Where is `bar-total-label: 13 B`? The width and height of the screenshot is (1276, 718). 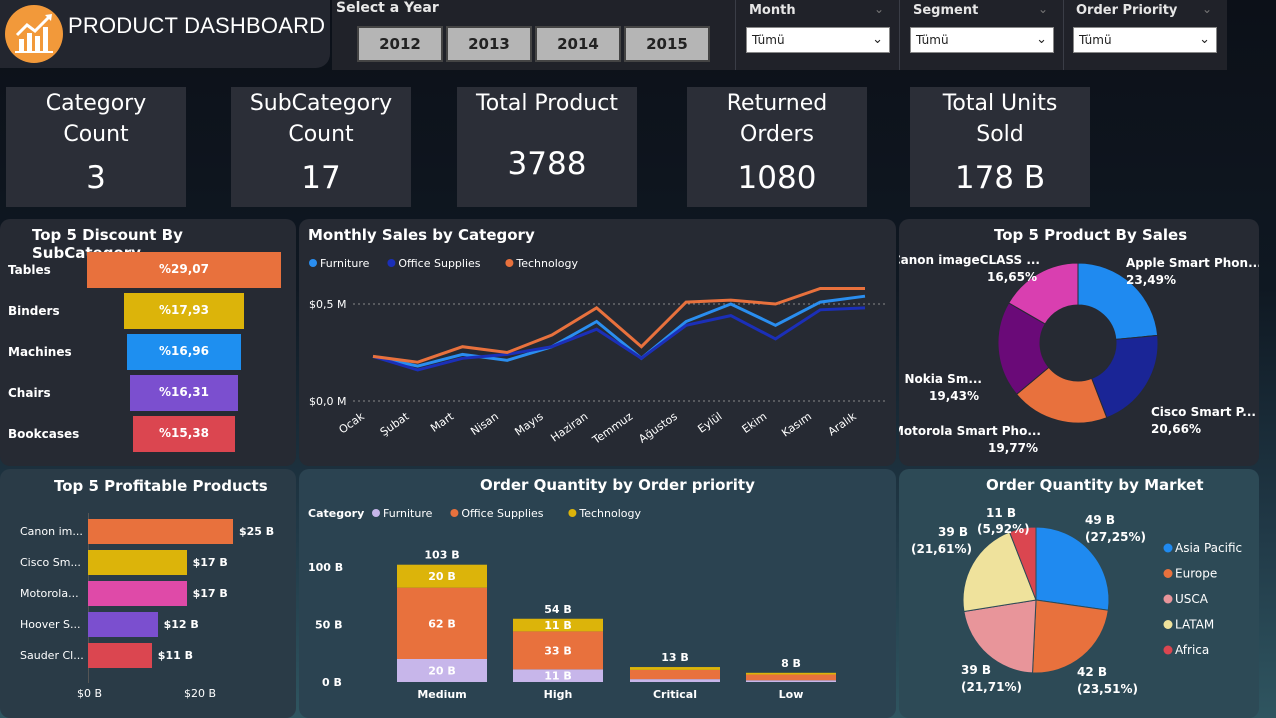 bar-total-label: 13 B is located at coordinates (675, 657).